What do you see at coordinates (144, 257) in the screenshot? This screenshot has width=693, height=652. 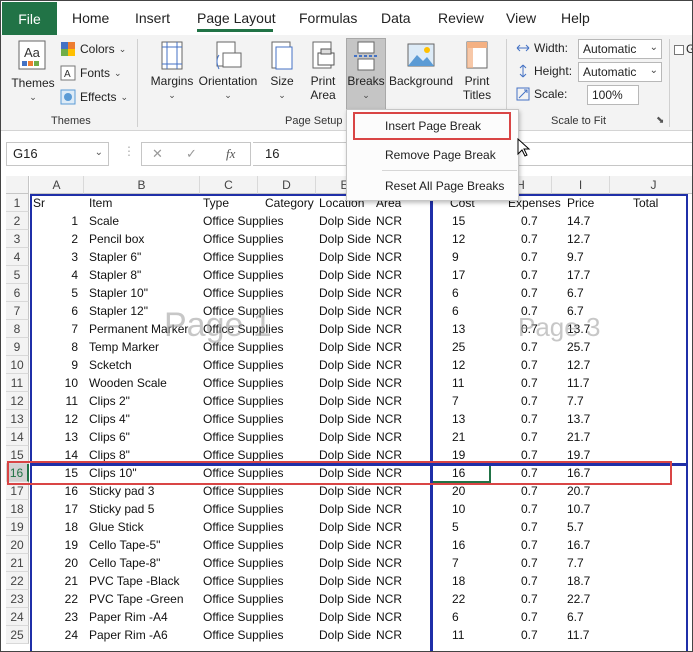 I see `data-cell: Stapler 6"` at bounding box center [144, 257].